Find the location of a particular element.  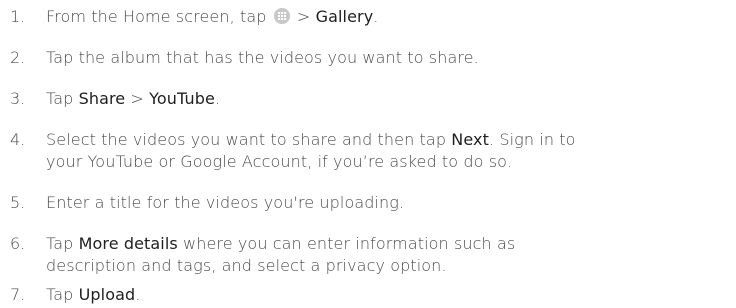

ui-term-more-details: More details is located at coordinates (128, 243).